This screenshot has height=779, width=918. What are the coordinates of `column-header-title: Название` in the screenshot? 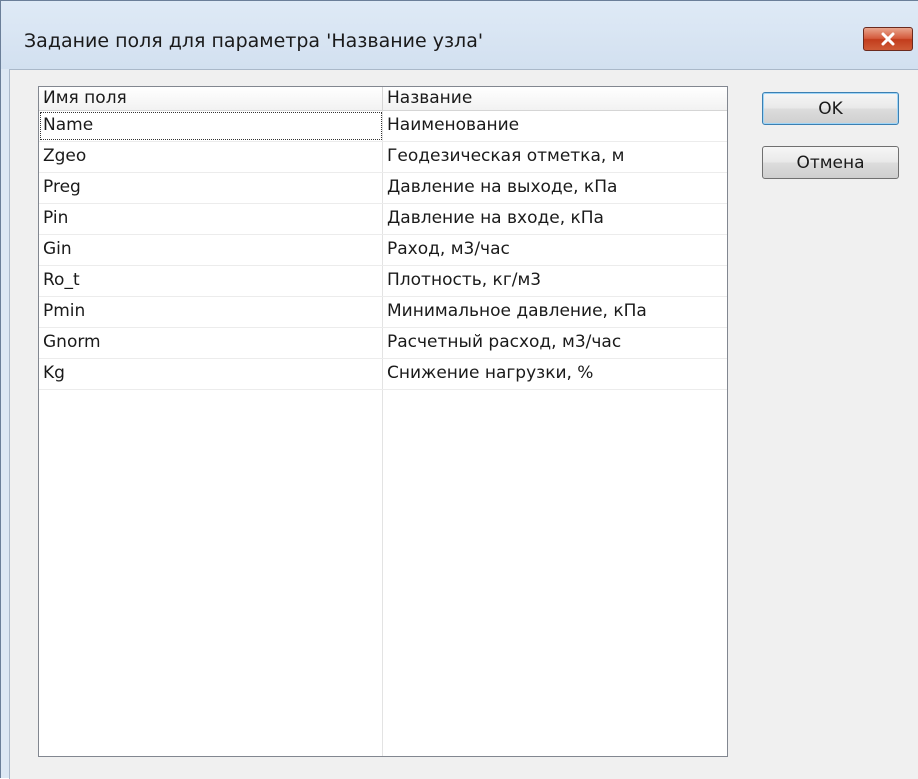 It's located at (555, 99).